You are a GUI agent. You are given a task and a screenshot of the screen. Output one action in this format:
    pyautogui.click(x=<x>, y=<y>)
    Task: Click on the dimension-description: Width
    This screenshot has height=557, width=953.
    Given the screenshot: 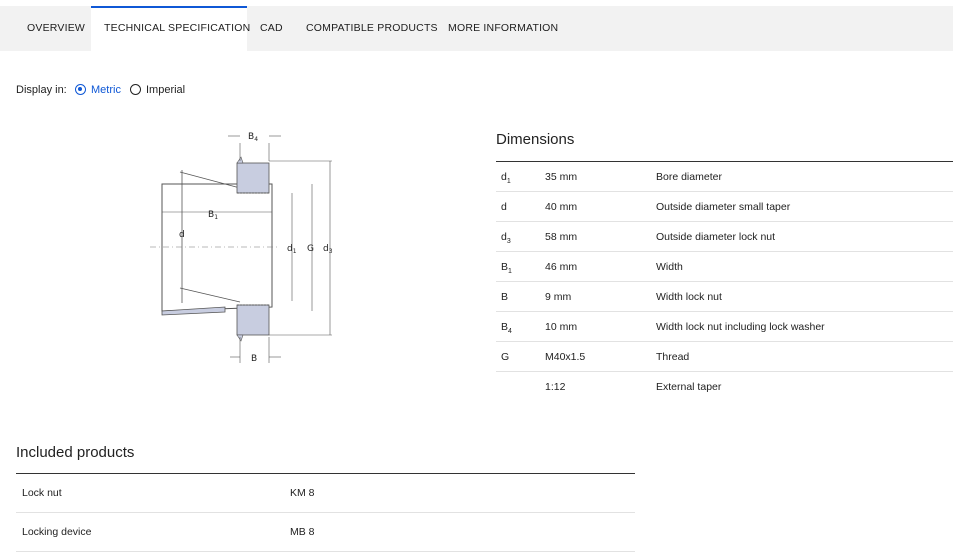 What is the action you would take?
    pyautogui.click(x=669, y=267)
    